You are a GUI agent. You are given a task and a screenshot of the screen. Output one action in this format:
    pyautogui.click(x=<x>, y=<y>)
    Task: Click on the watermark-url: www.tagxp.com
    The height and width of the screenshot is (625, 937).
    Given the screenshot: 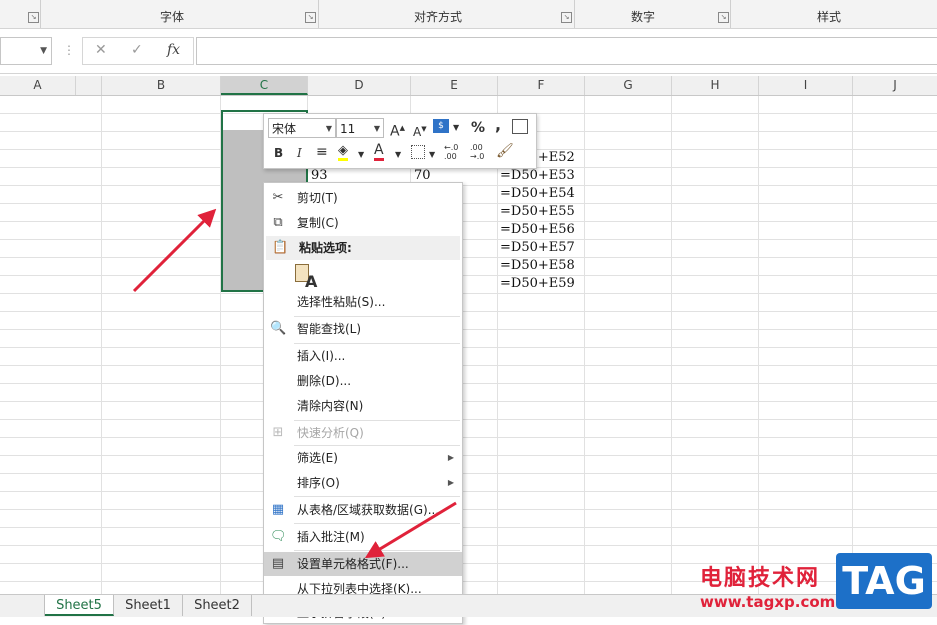 What is the action you would take?
    pyautogui.click(x=768, y=602)
    